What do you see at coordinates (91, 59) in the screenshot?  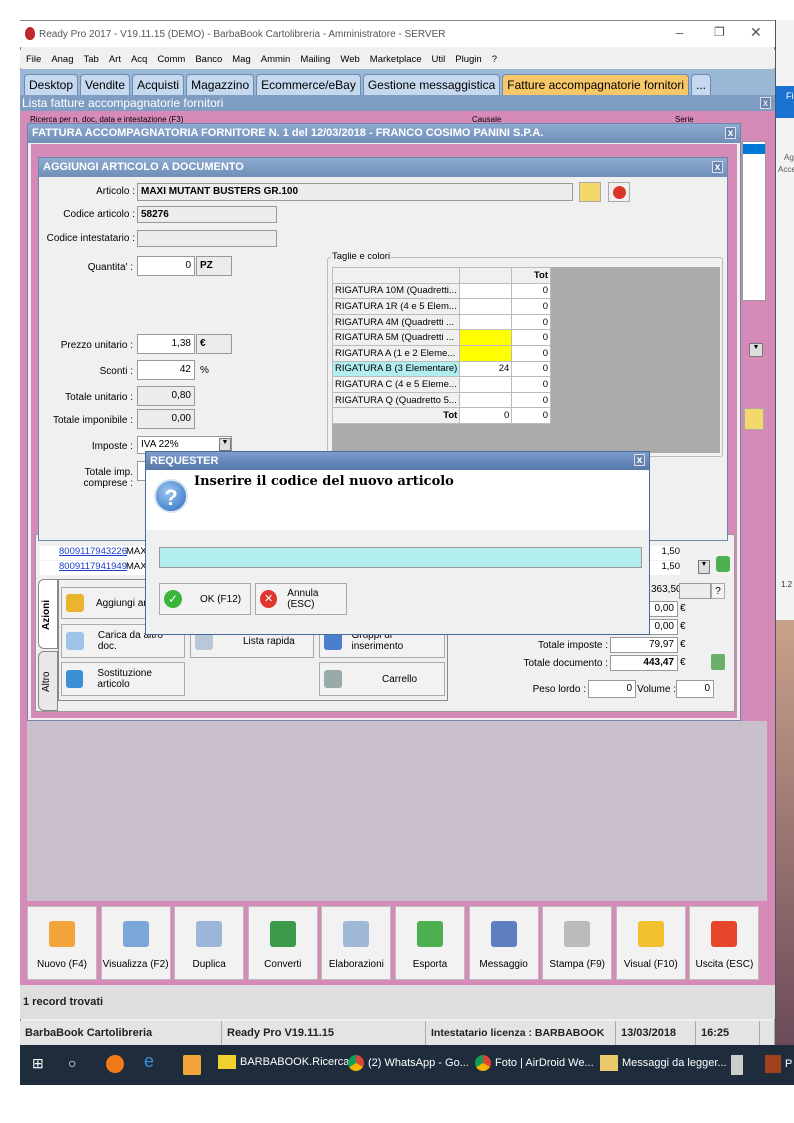 I see `menu-tab: Tab` at bounding box center [91, 59].